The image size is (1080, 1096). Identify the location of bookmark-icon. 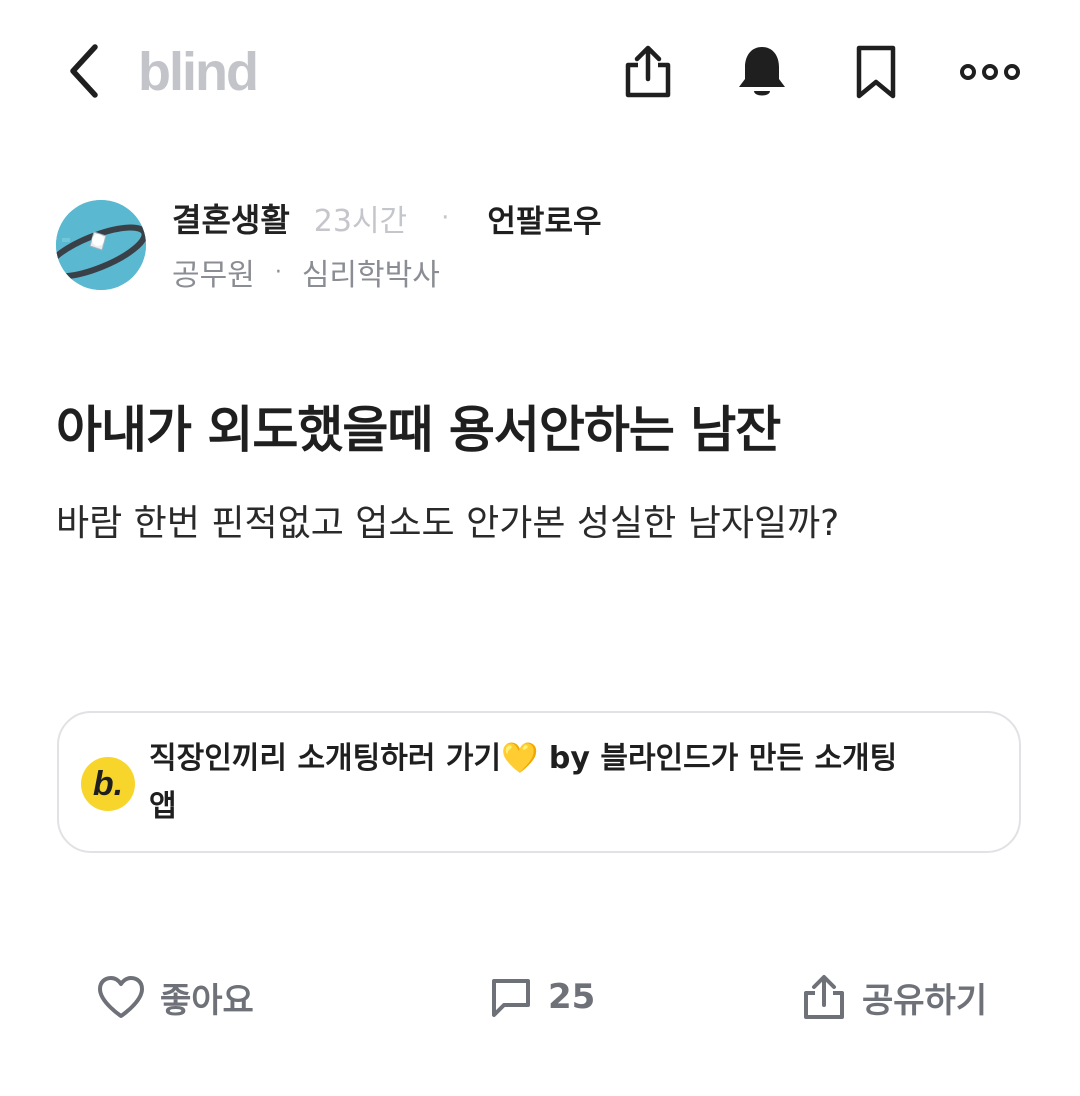
(876, 72).